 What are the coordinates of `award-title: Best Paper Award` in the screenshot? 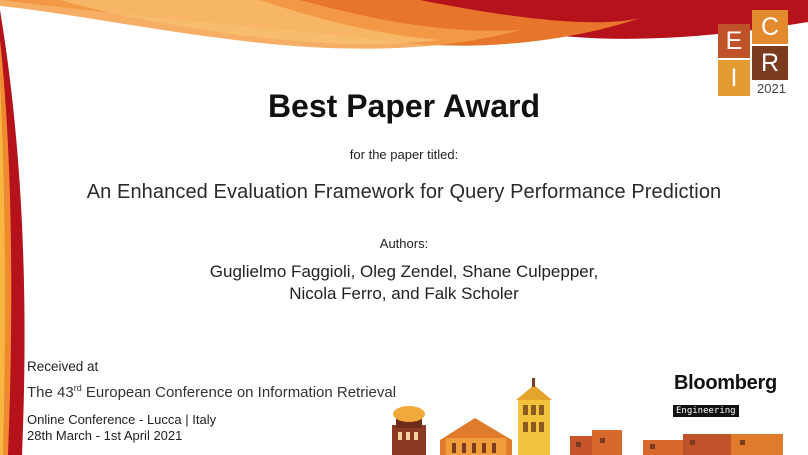 It's located at (404, 106).